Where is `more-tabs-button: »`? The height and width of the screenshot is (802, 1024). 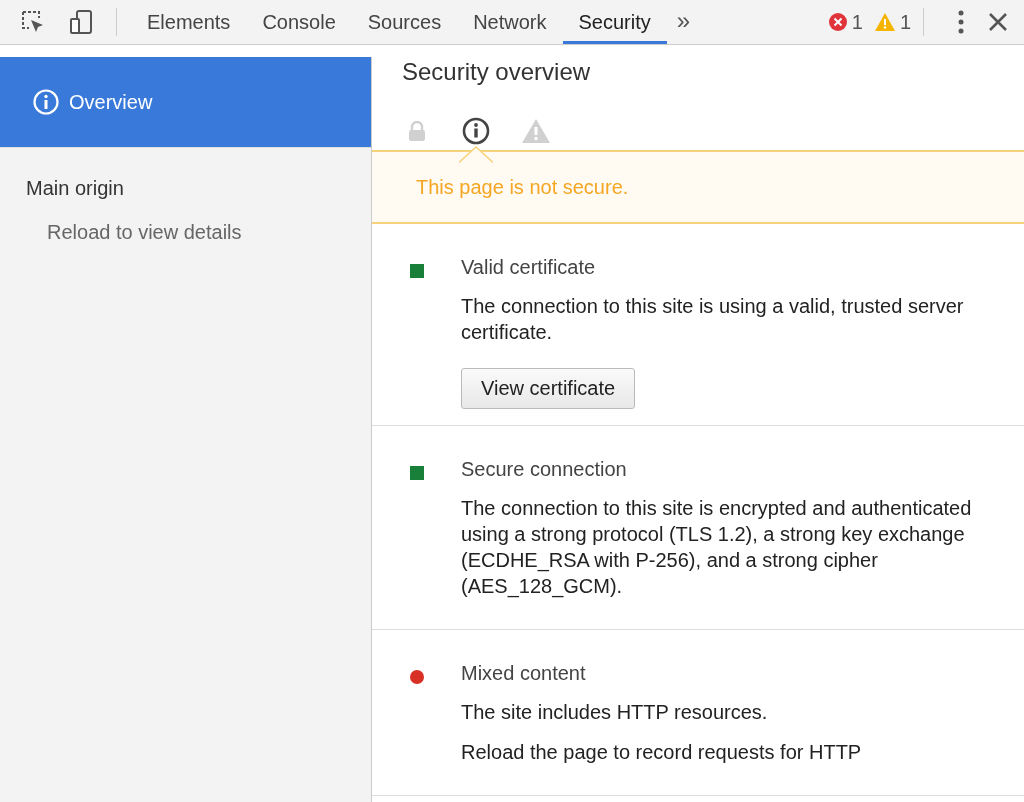 more-tabs-button: » is located at coordinates (683, 20).